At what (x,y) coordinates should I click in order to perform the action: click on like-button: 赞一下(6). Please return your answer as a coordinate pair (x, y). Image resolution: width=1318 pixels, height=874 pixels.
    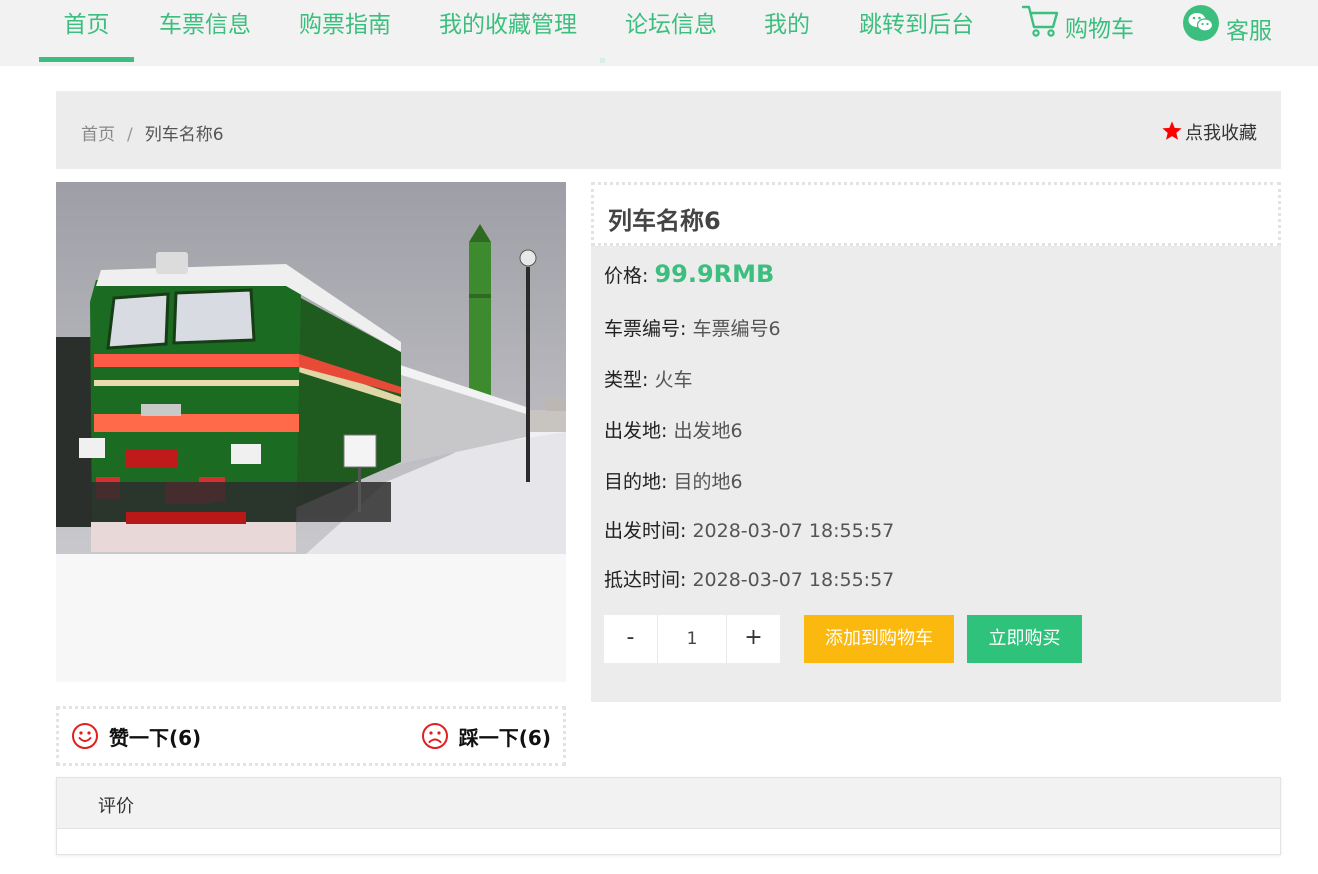
    Looking at the image, I should click on (136, 736).